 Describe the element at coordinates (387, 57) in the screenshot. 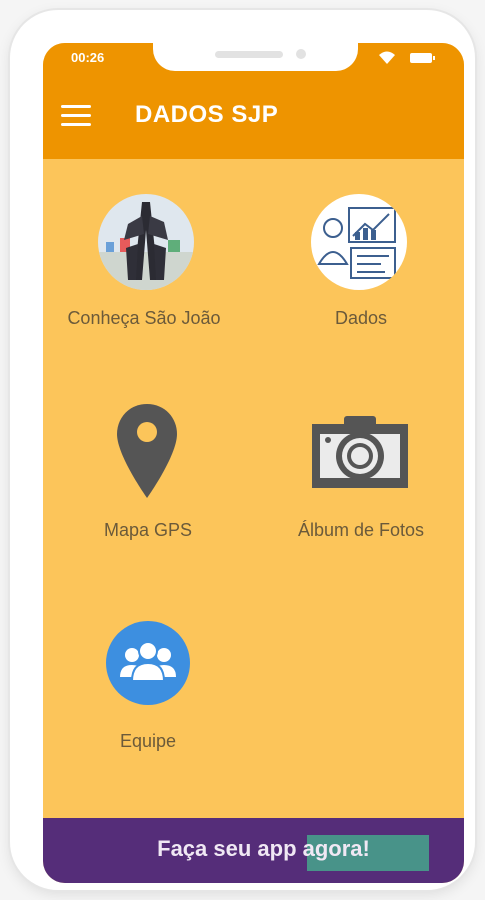

I see `wifi-icon` at that location.